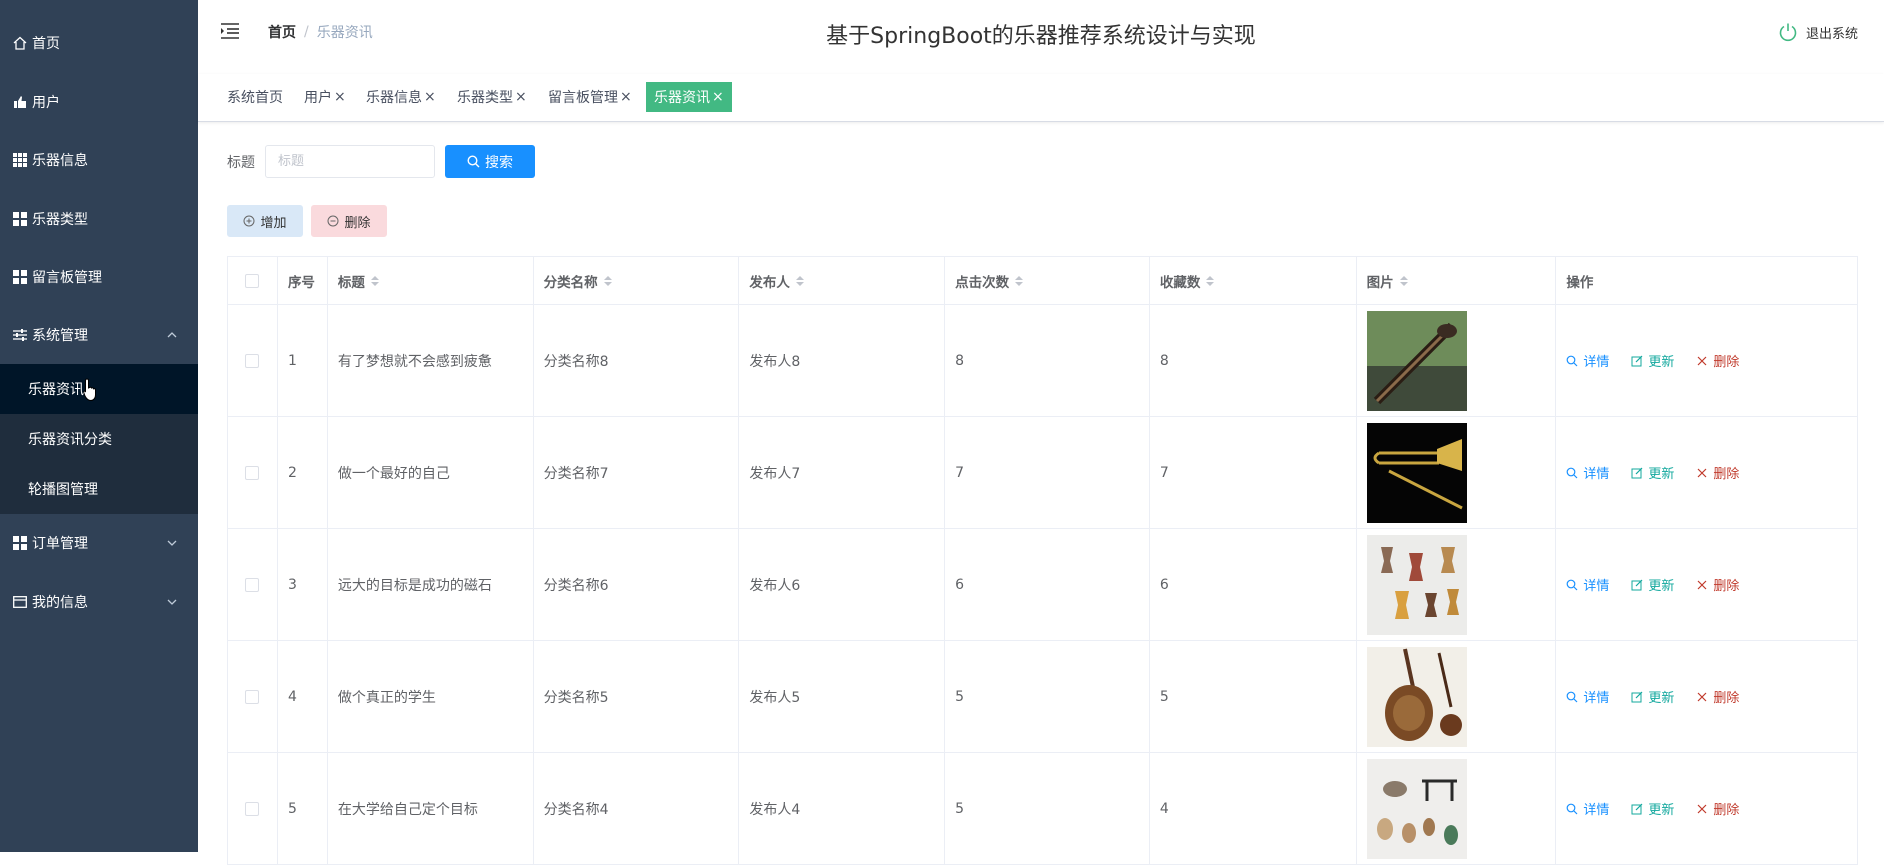 This screenshot has width=1884, height=865. I want to click on grid-icon, so click(20, 219).